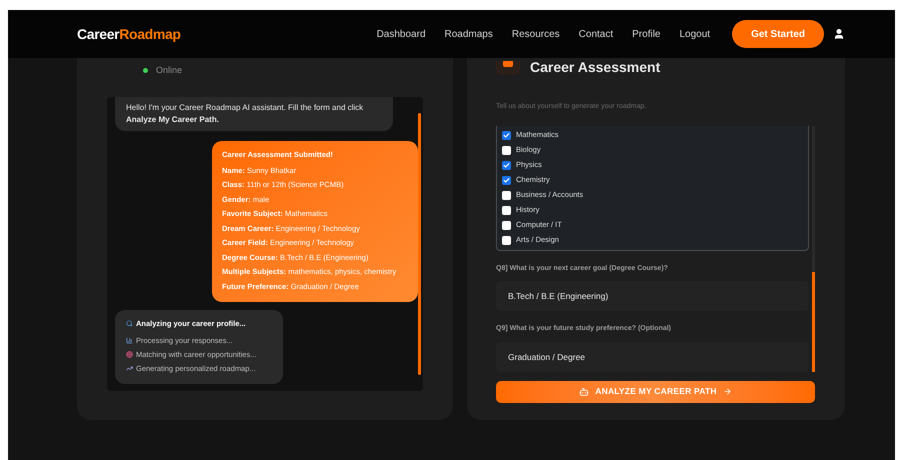  I want to click on nav-link: Dashboard, so click(401, 34).